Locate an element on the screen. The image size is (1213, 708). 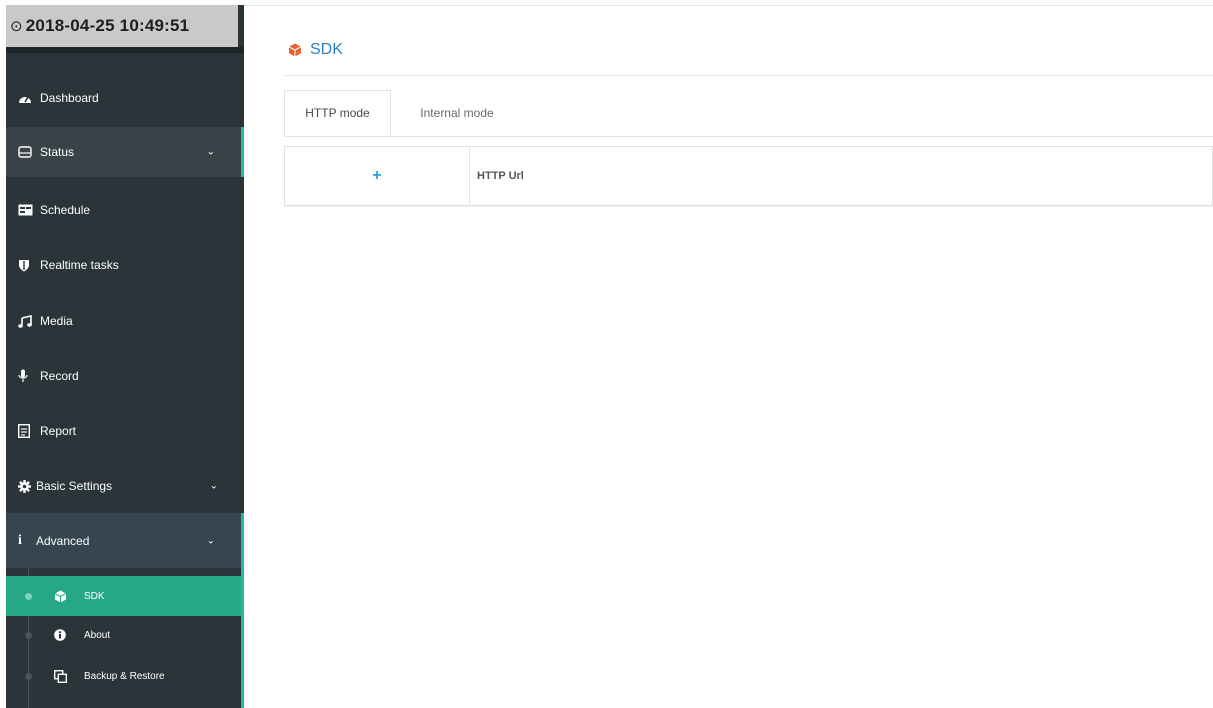
sidebar-subitem-label: SDK is located at coordinates (94, 596).